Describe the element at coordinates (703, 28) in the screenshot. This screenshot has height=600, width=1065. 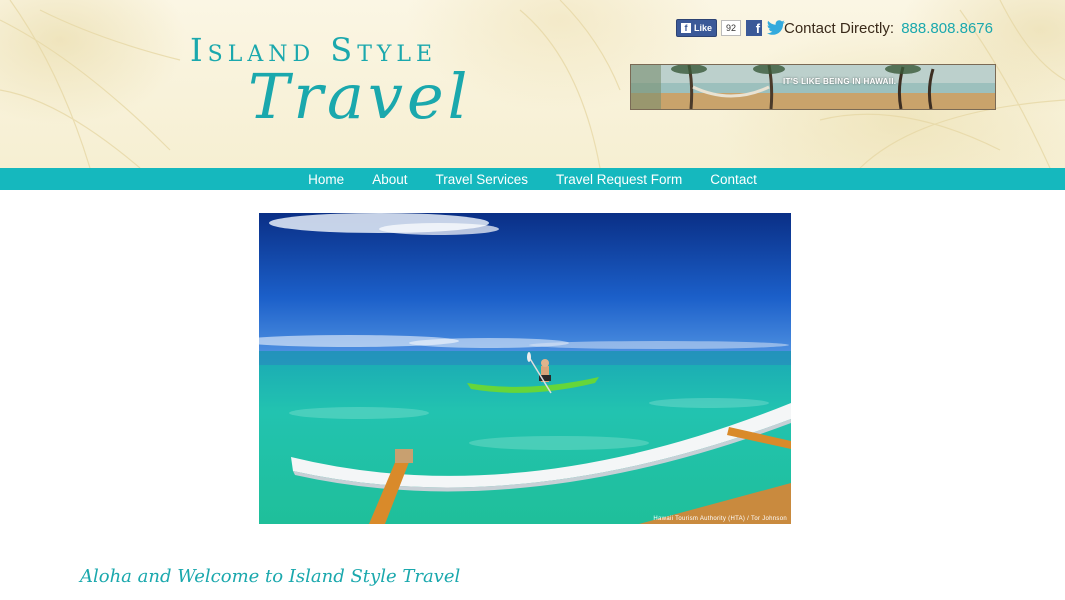
I see `like-label: Like` at that location.